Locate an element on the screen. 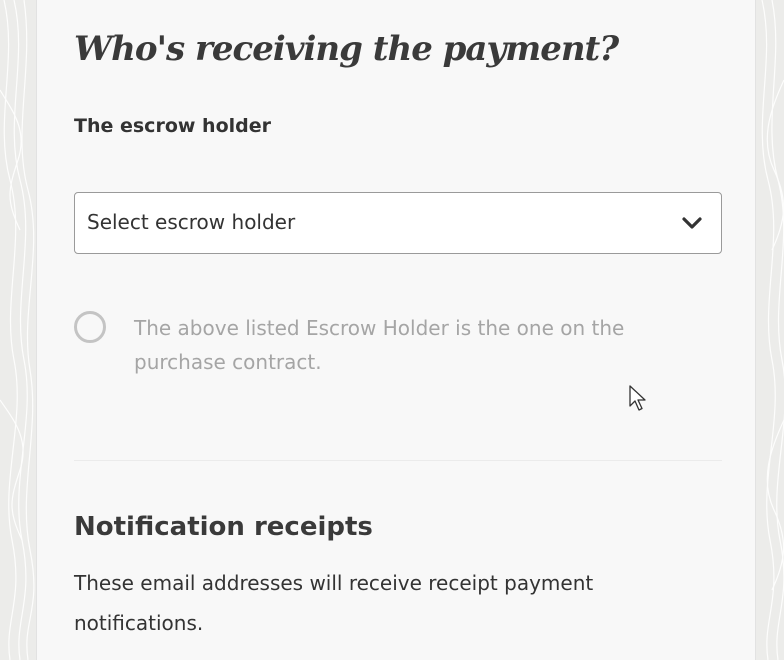 The image size is (784, 660). escrow-confirm-radio is located at coordinates (90, 327).